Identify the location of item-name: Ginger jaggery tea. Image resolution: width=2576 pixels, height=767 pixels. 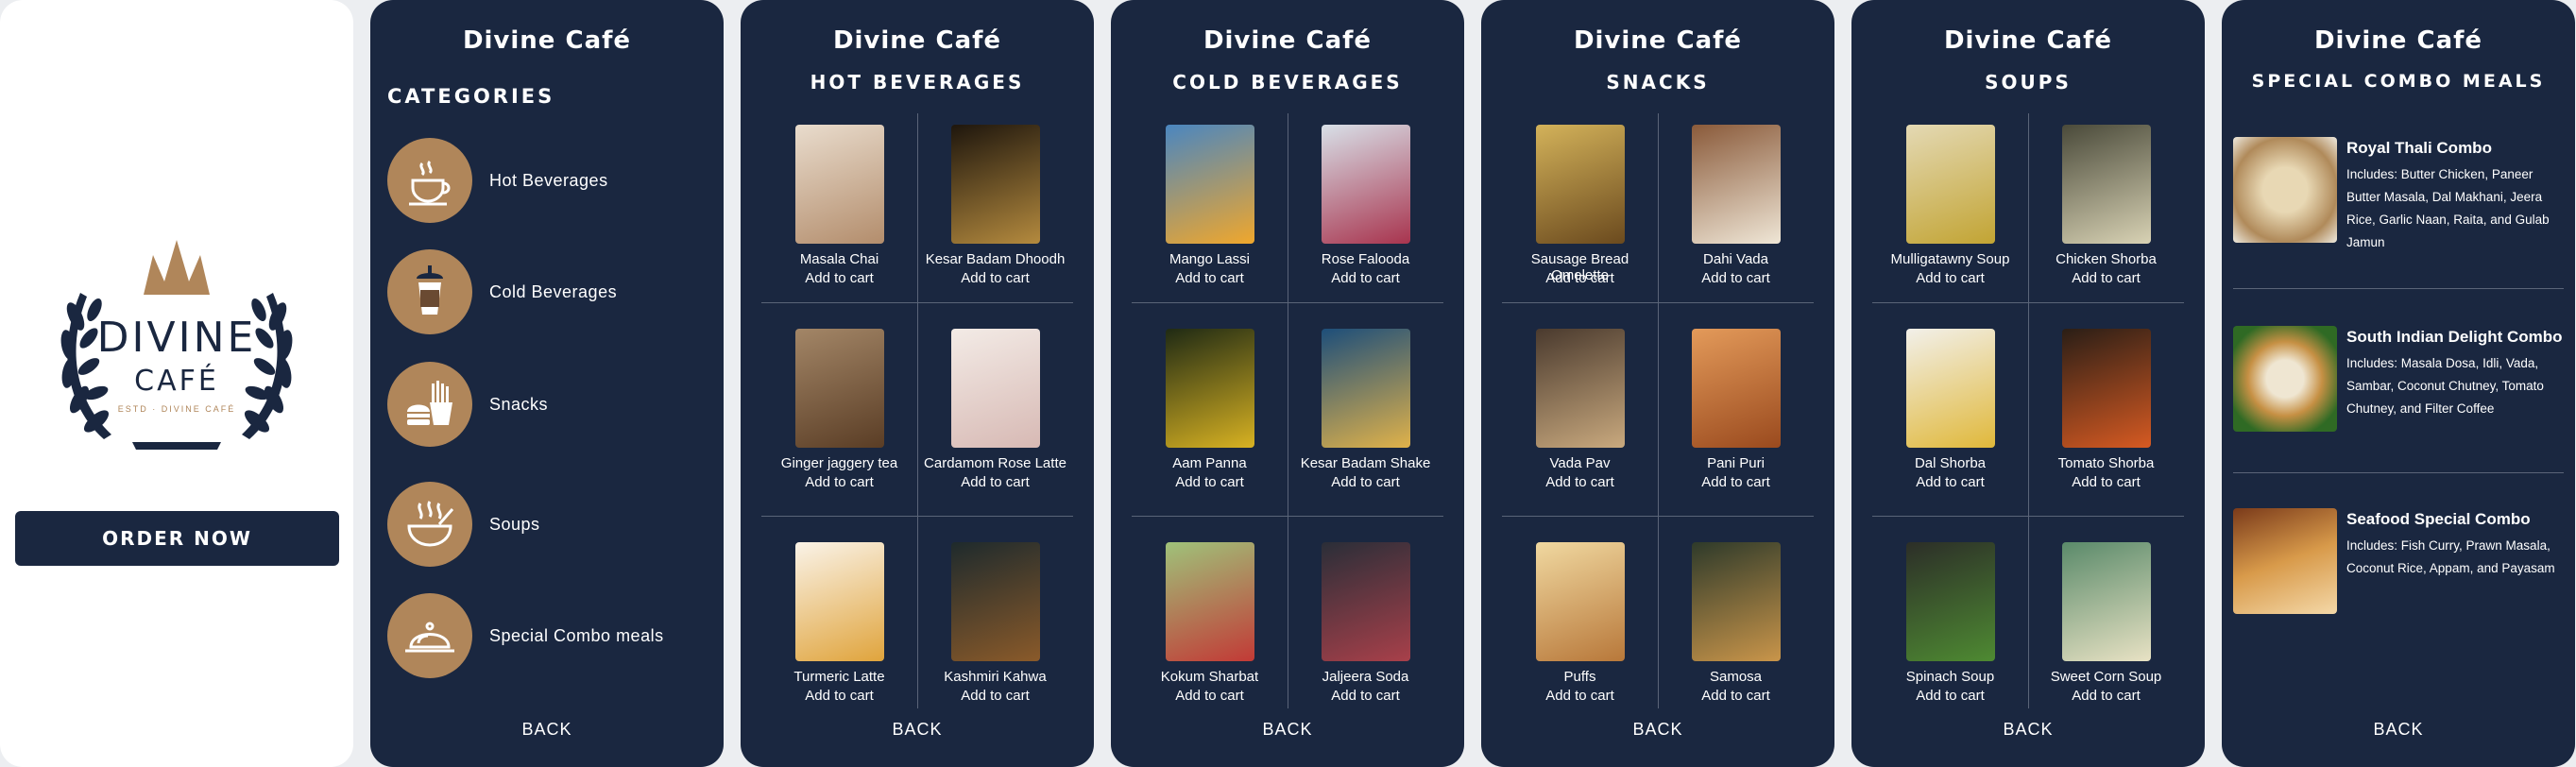
(839, 463).